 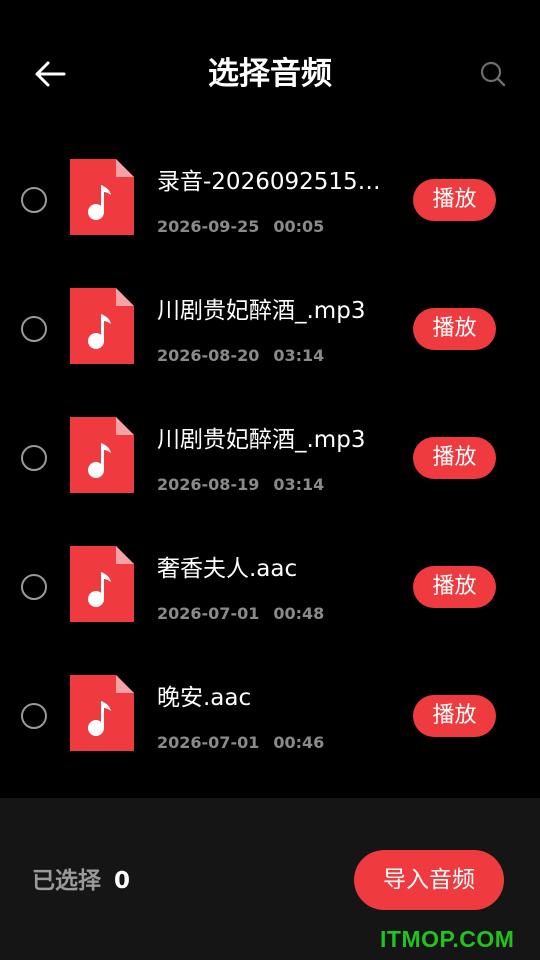 I want to click on page-title: 选择音频, so click(x=270, y=74).